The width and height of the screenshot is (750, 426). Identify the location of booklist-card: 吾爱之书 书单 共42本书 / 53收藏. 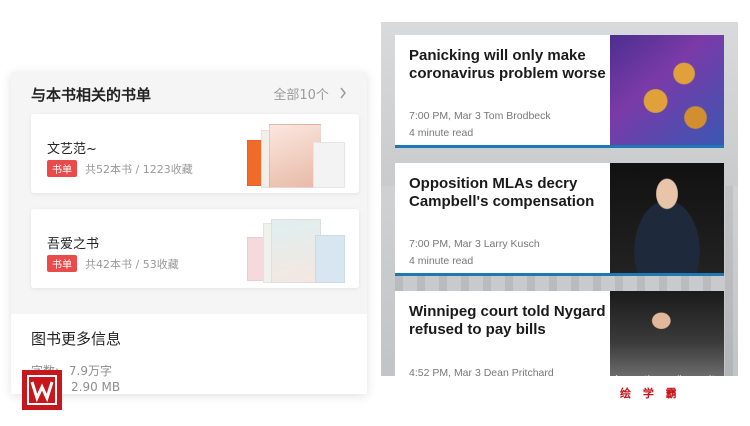
(195, 248).